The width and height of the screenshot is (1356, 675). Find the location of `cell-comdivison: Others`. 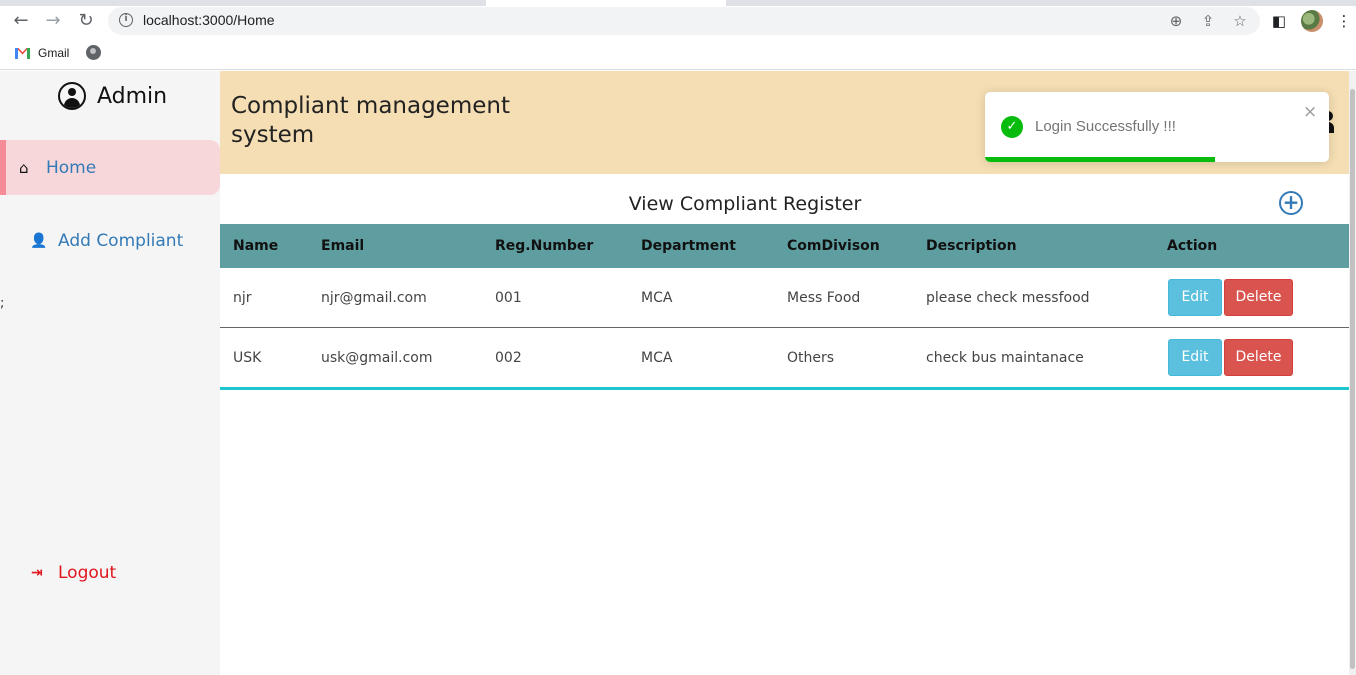

cell-comdivison: Others is located at coordinates (811, 358).